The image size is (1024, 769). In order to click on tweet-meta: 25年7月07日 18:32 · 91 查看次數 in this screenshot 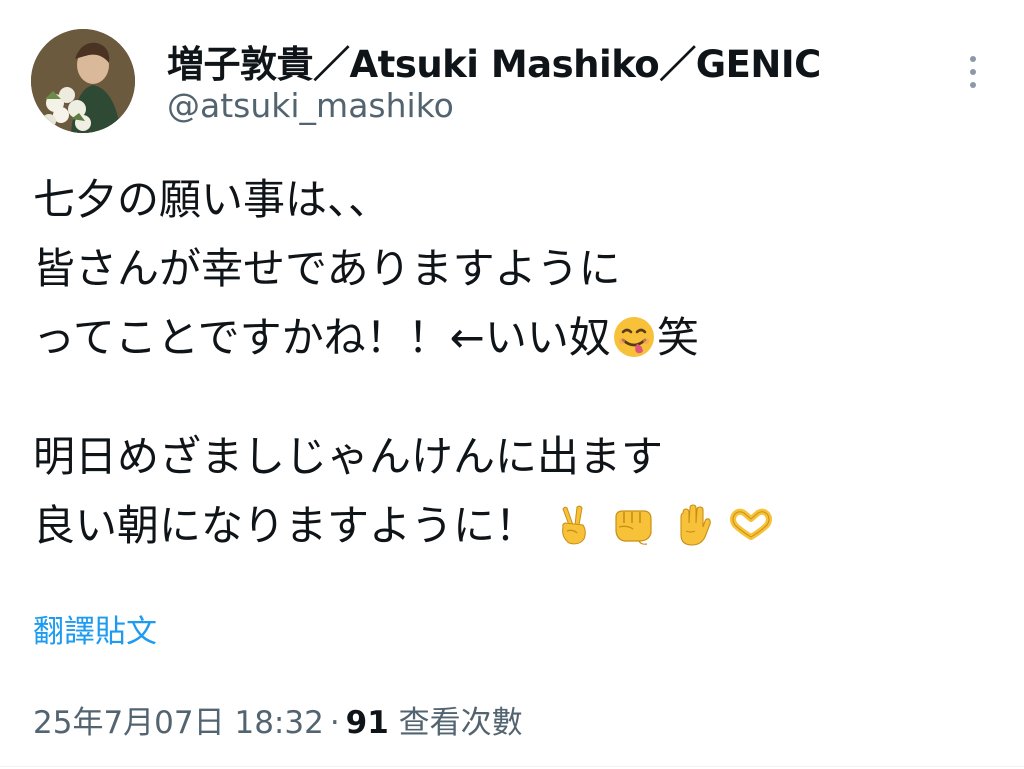, I will do `click(278, 719)`.